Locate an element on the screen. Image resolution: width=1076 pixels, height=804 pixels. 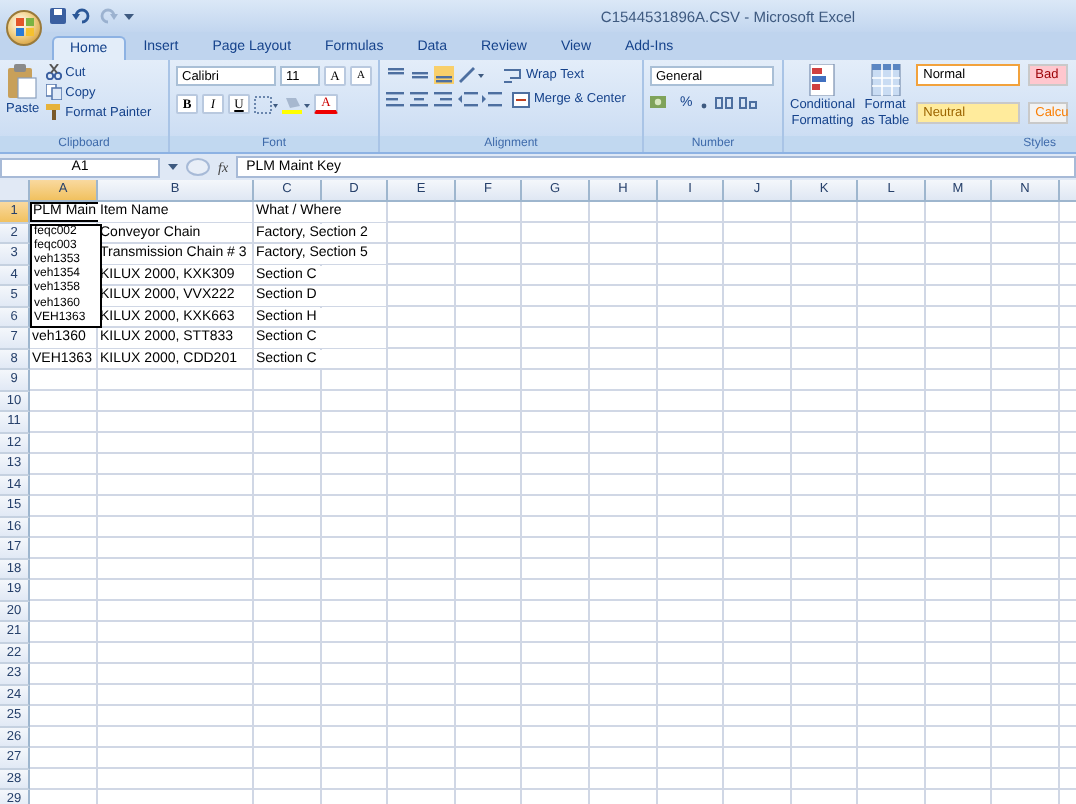
borders-icon is located at coordinates (266, 104).